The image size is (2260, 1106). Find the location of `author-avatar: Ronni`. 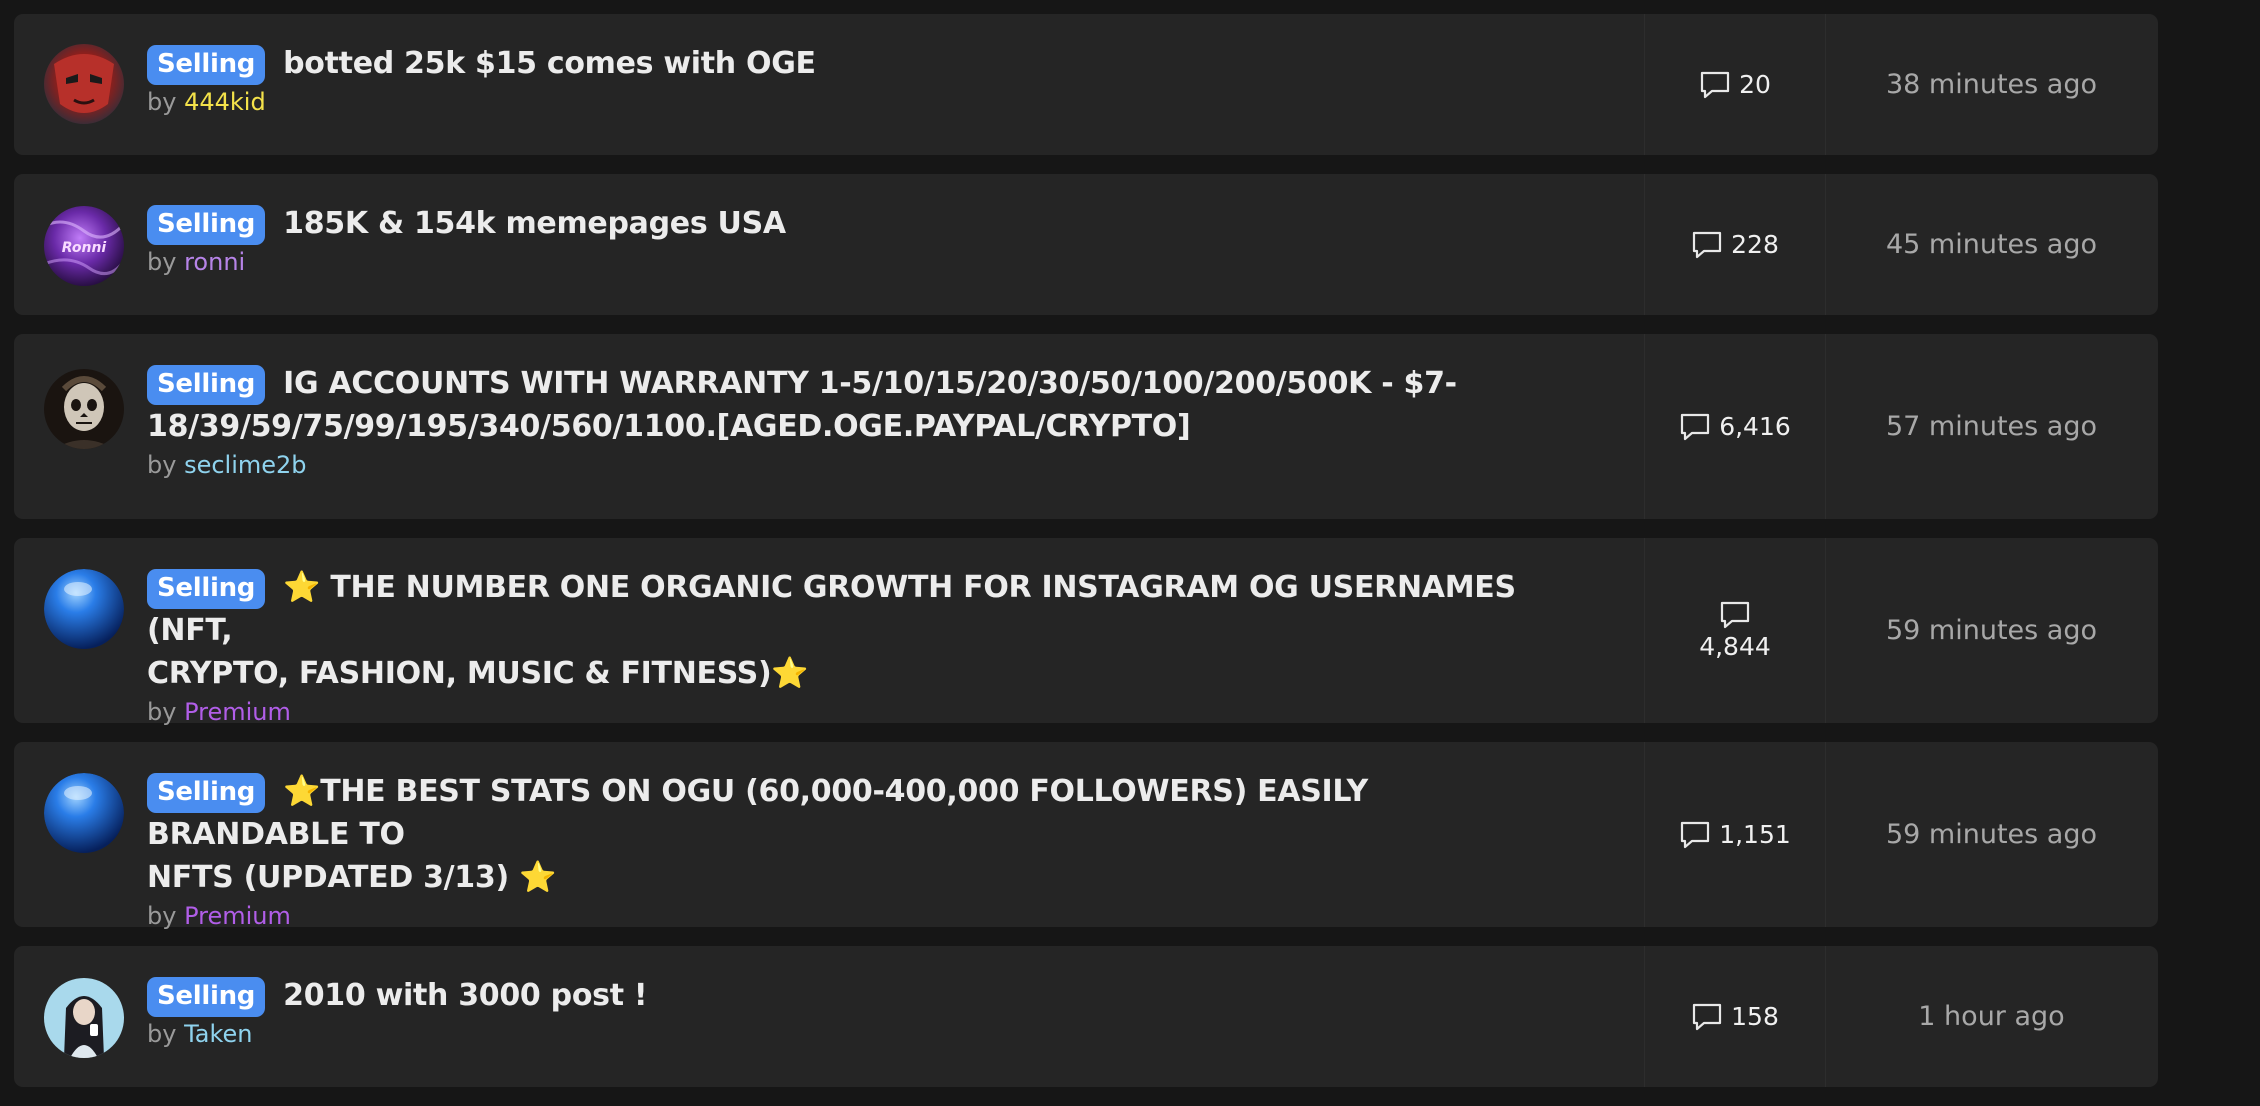

author-avatar: Ronni is located at coordinates (84, 246).